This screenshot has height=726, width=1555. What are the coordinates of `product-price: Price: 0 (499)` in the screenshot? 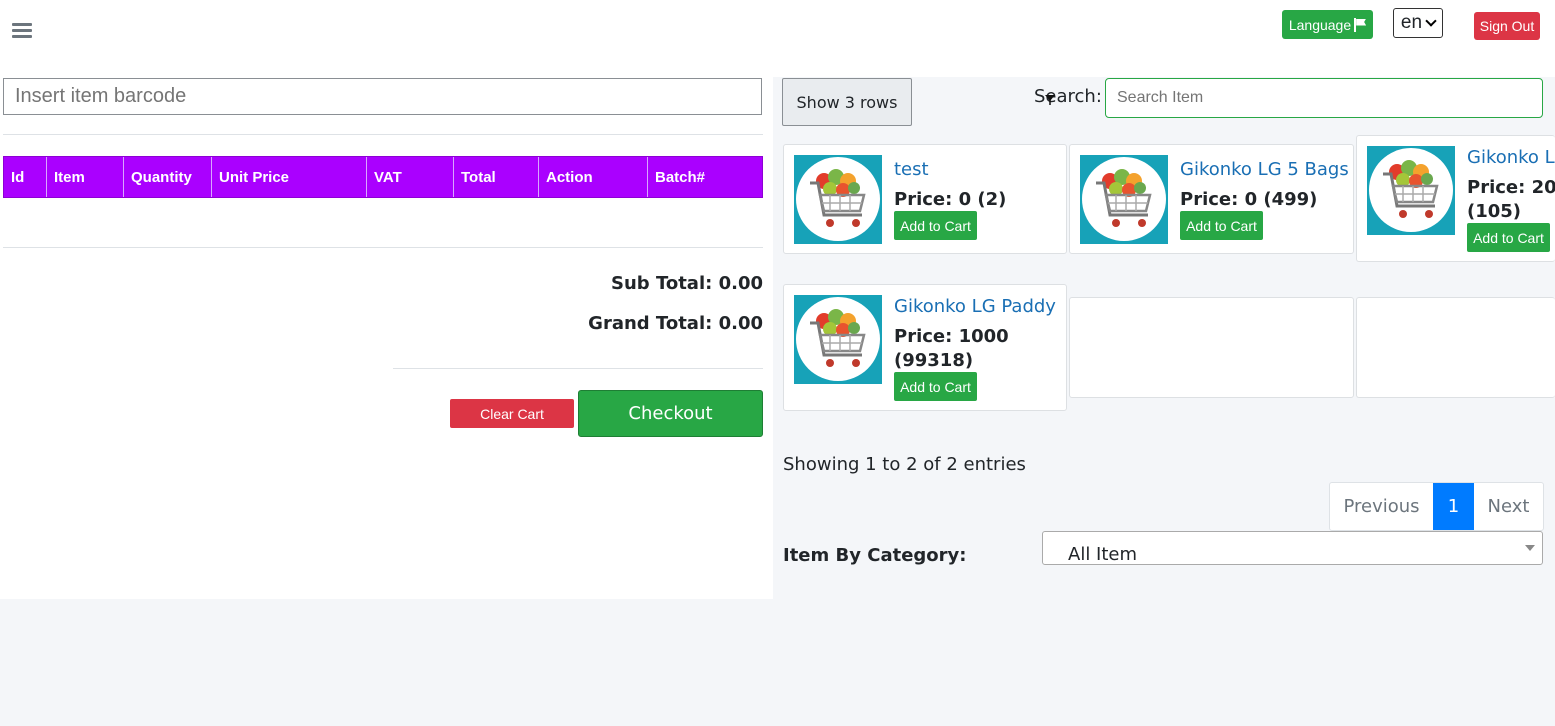 It's located at (1249, 199).